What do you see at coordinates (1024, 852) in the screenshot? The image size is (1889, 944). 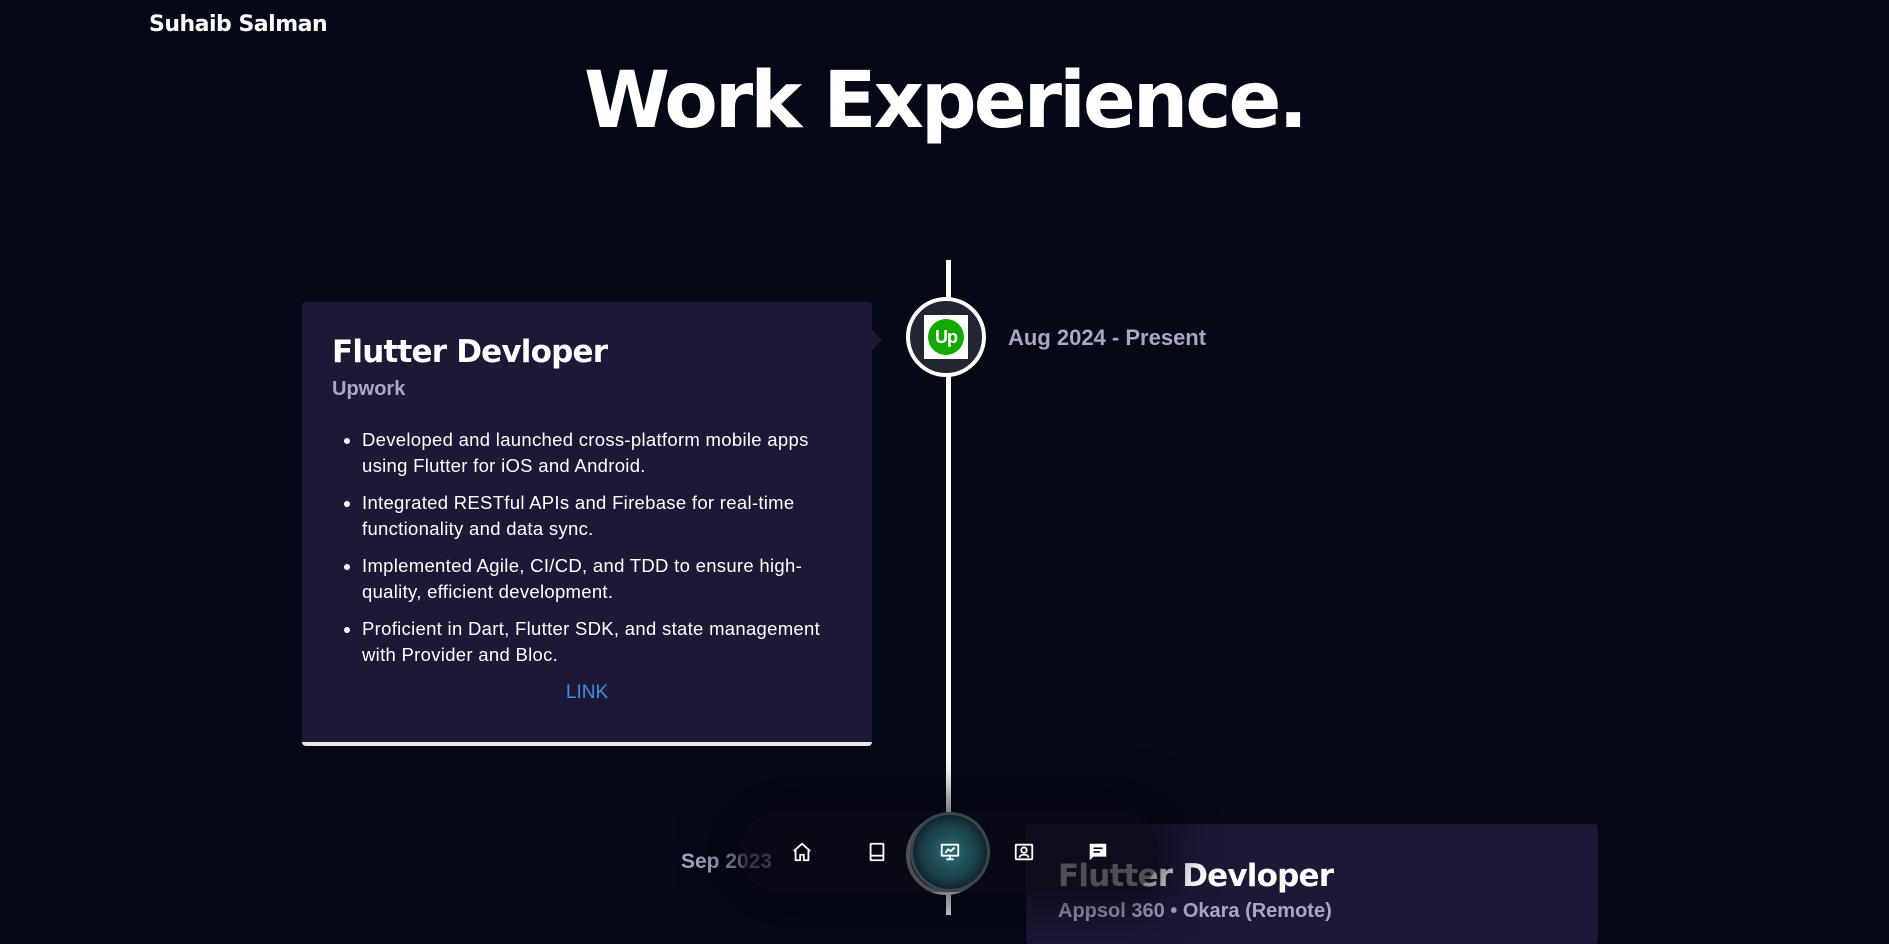 I see `contact-card-icon` at bounding box center [1024, 852].